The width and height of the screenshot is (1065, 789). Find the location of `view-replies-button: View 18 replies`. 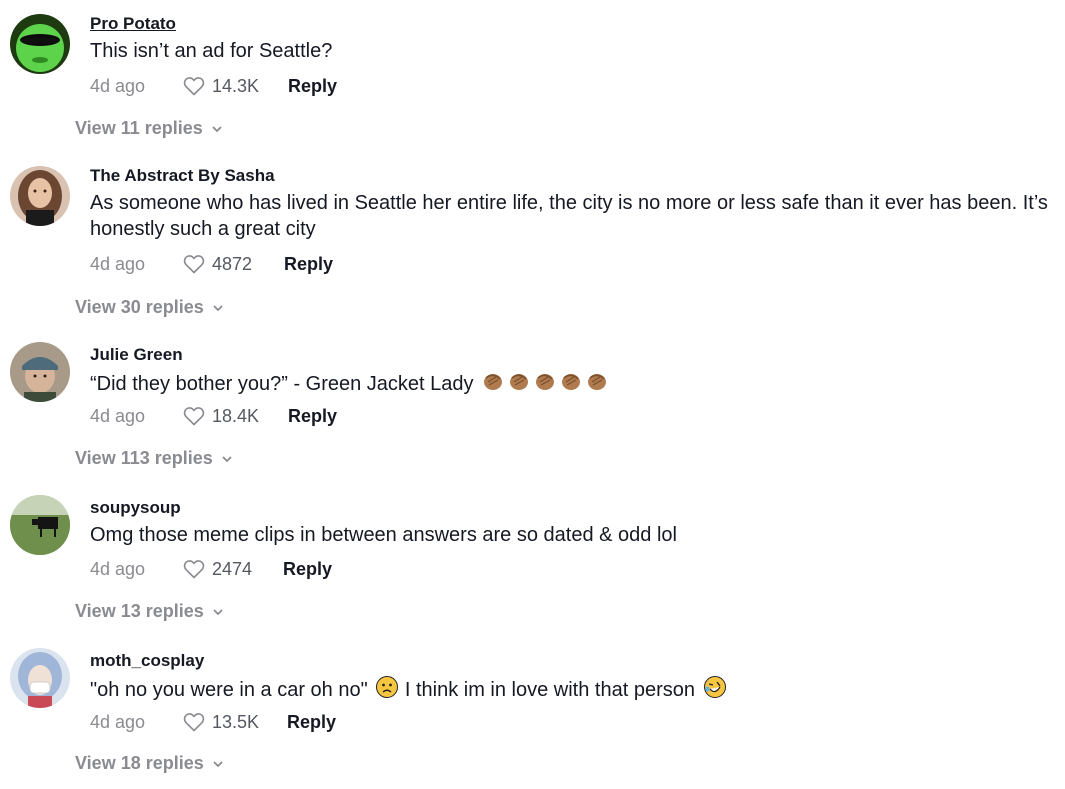

view-replies-button: View 18 replies is located at coordinates (149, 763).